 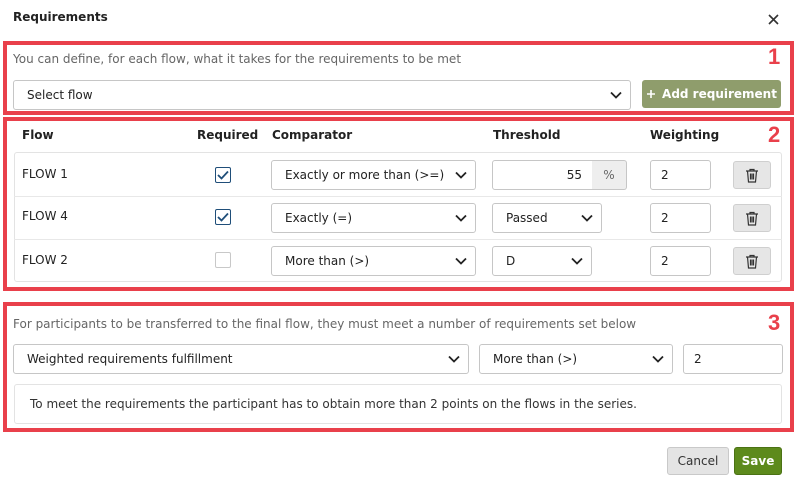 I want to click on row2-delete-button, so click(x=752, y=218).